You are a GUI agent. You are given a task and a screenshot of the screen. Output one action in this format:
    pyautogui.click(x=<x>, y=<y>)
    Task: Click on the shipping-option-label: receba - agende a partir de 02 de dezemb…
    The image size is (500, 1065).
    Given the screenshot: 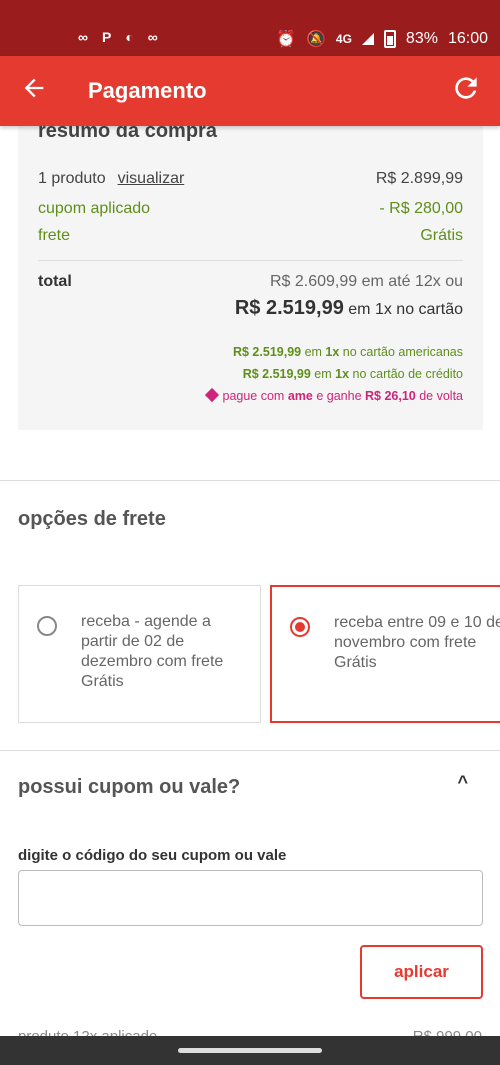 What is the action you would take?
    pyautogui.click(x=152, y=651)
    